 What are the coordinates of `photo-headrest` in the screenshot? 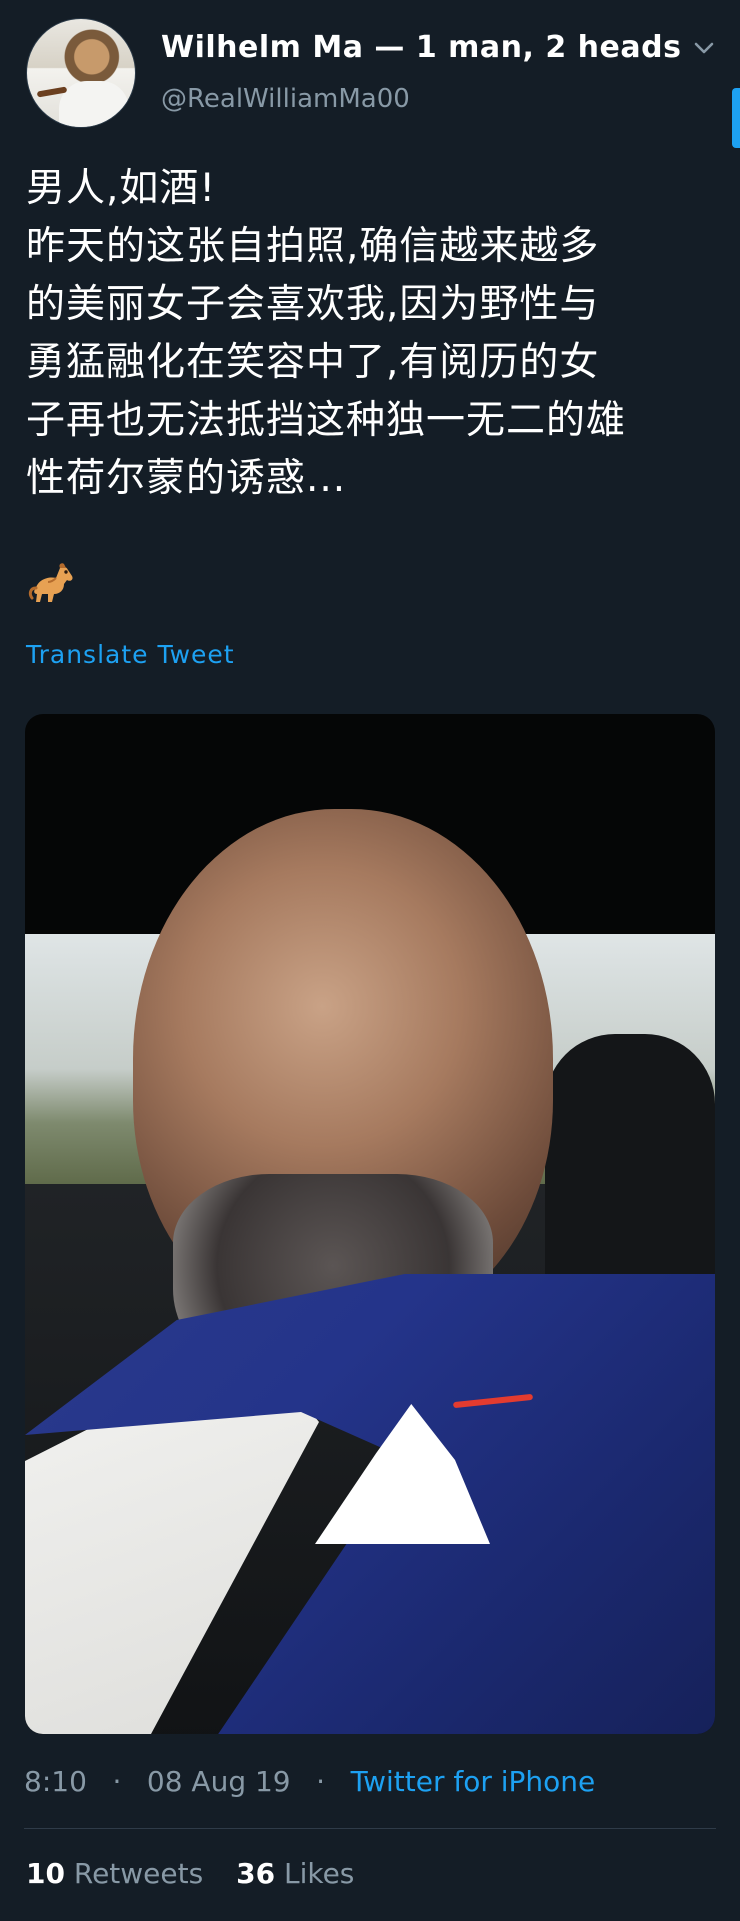 It's located at (630, 1164).